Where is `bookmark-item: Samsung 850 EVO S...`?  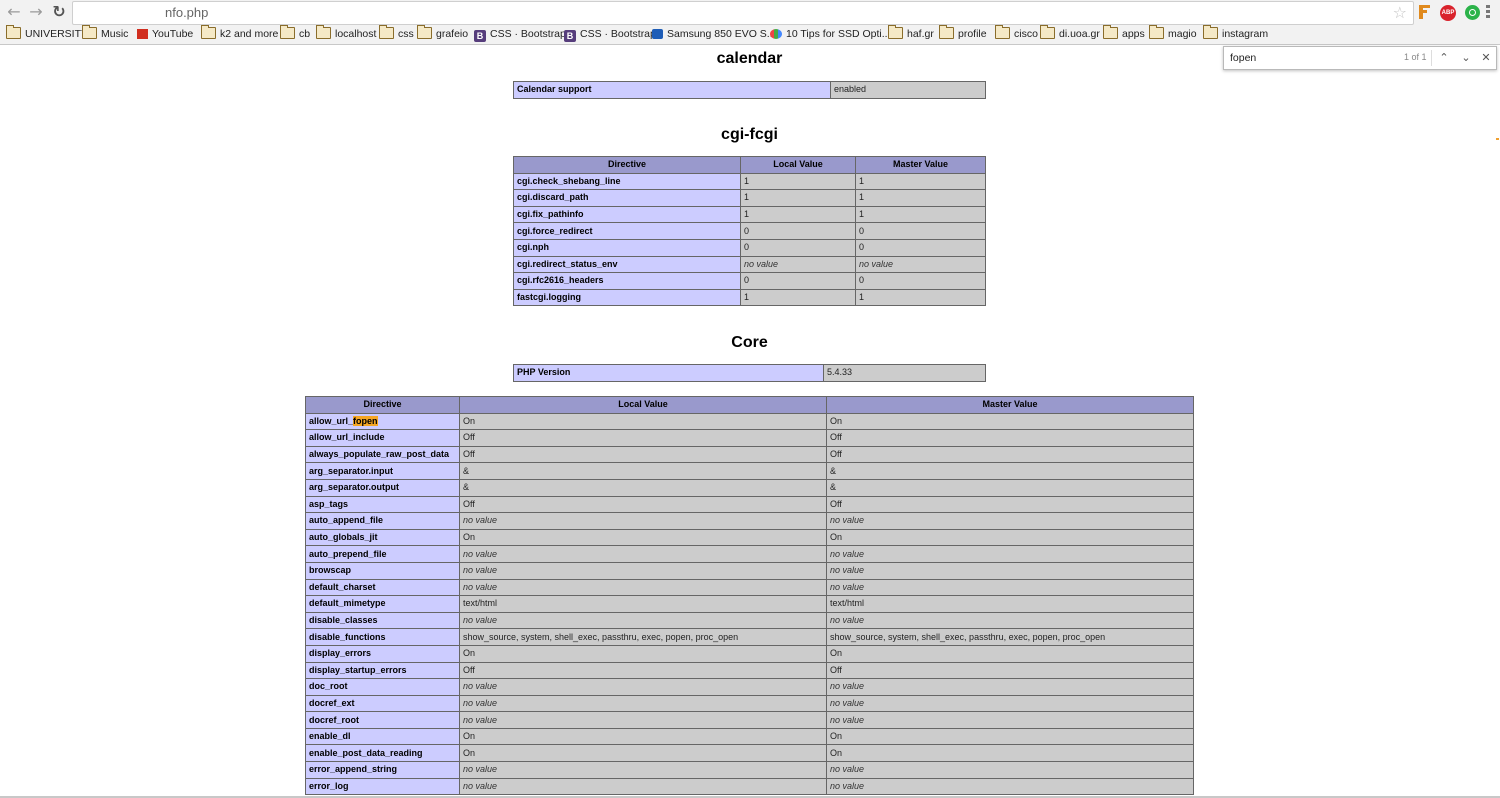 bookmark-item: Samsung 850 EVO S... is located at coordinates (714, 34).